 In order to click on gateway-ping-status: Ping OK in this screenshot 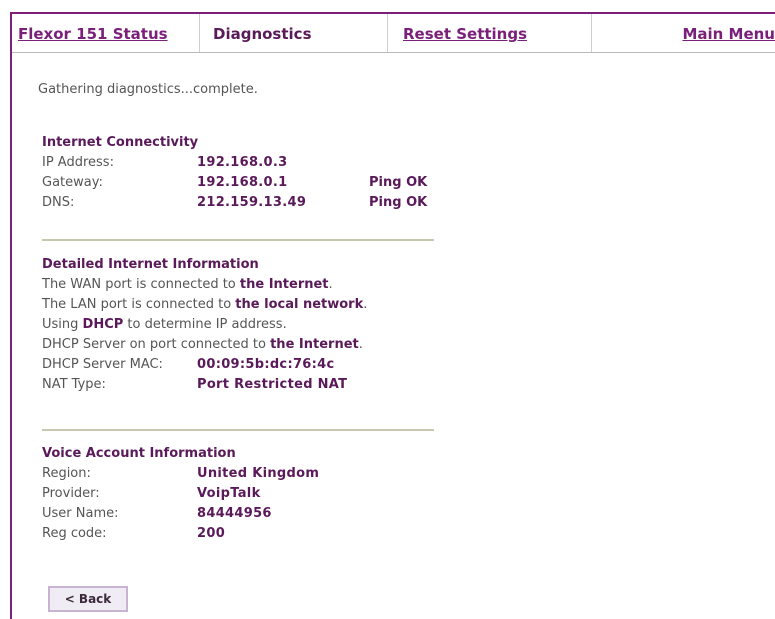, I will do `click(398, 182)`.